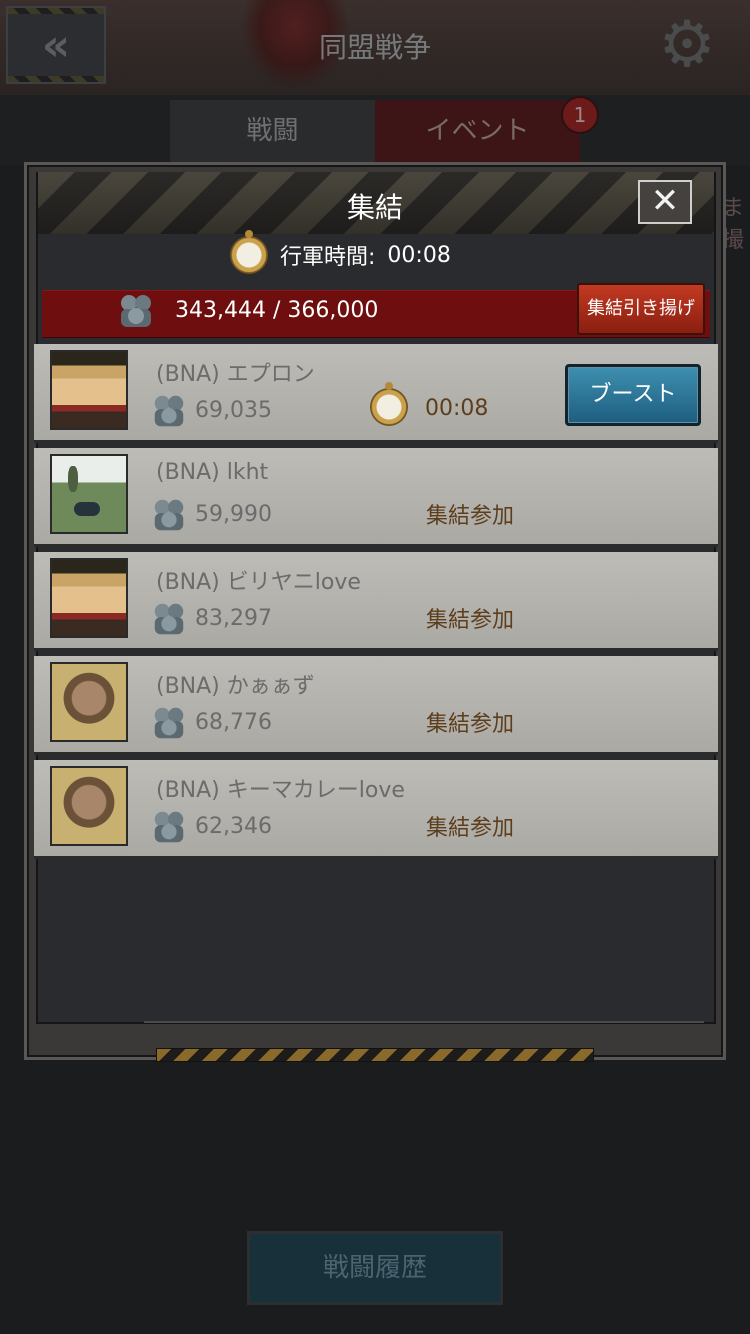 Image resolution: width=750 pixels, height=1334 pixels. What do you see at coordinates (87, 509) in the screenshot?
I see `animal-shape` at bounding box center [87, 509].